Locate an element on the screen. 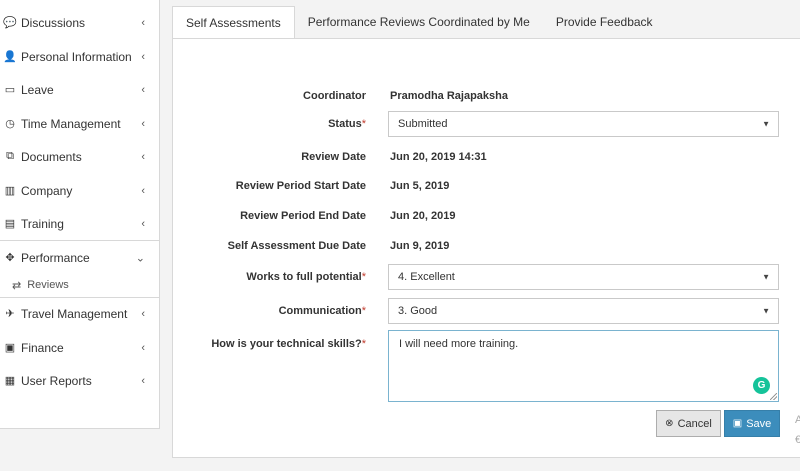  plane-icon: ✈ is located at coordinates (10, 314).